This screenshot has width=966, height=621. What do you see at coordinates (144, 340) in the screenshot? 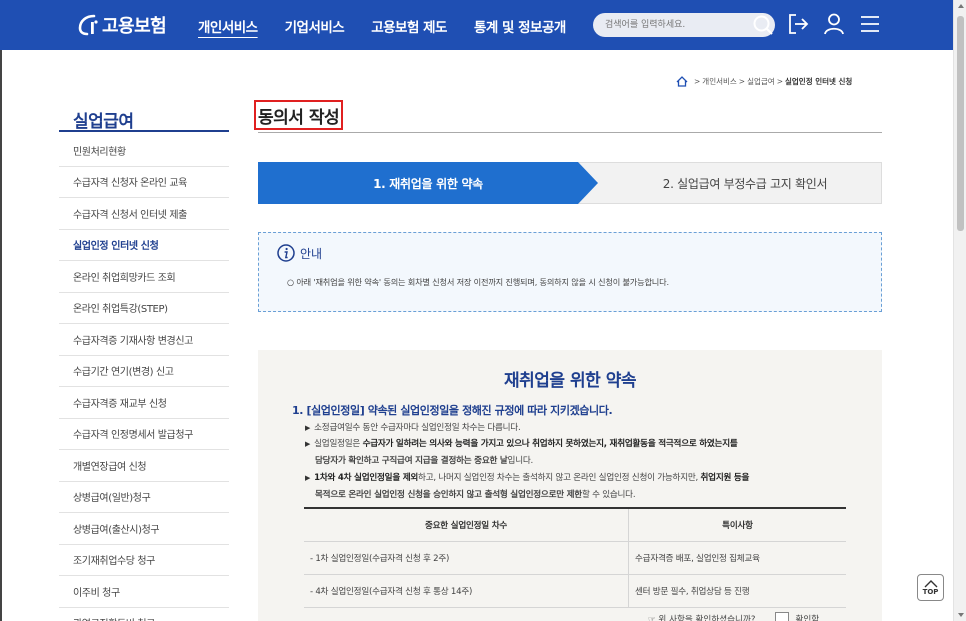
I see `sidebar-item: 수급자격증 기재사항 변경신고` at bounding box center [144, 340].